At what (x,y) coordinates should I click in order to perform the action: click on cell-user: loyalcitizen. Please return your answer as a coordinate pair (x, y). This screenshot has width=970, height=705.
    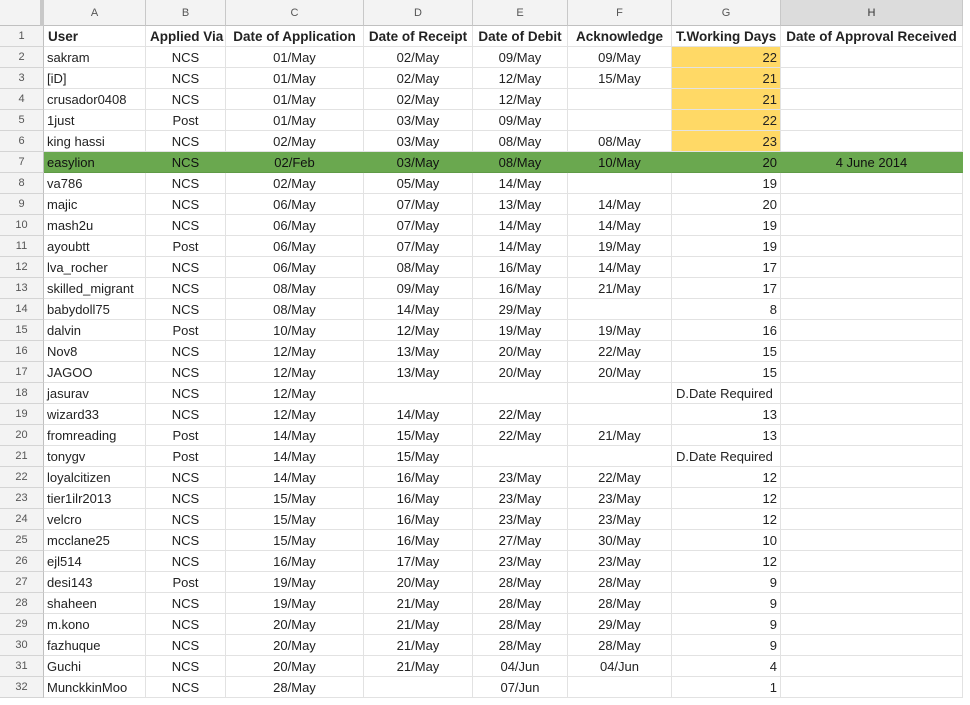
    Looking at the image, I should click on (95, 477).